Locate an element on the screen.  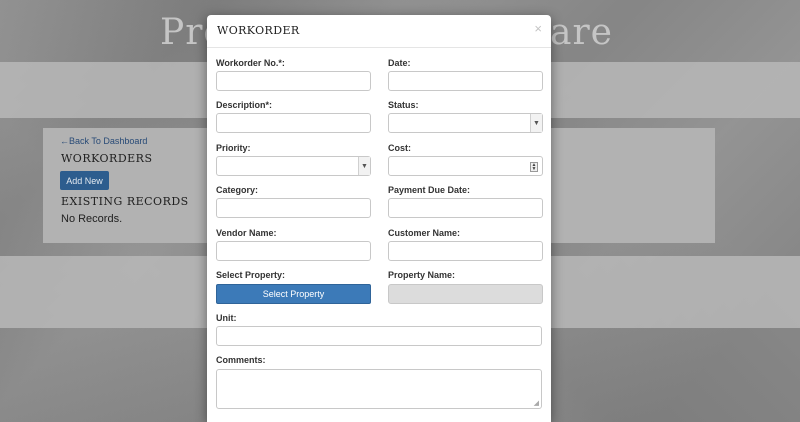
spinner-icon: ▲ ▼ is located at coordinates (534, 167).